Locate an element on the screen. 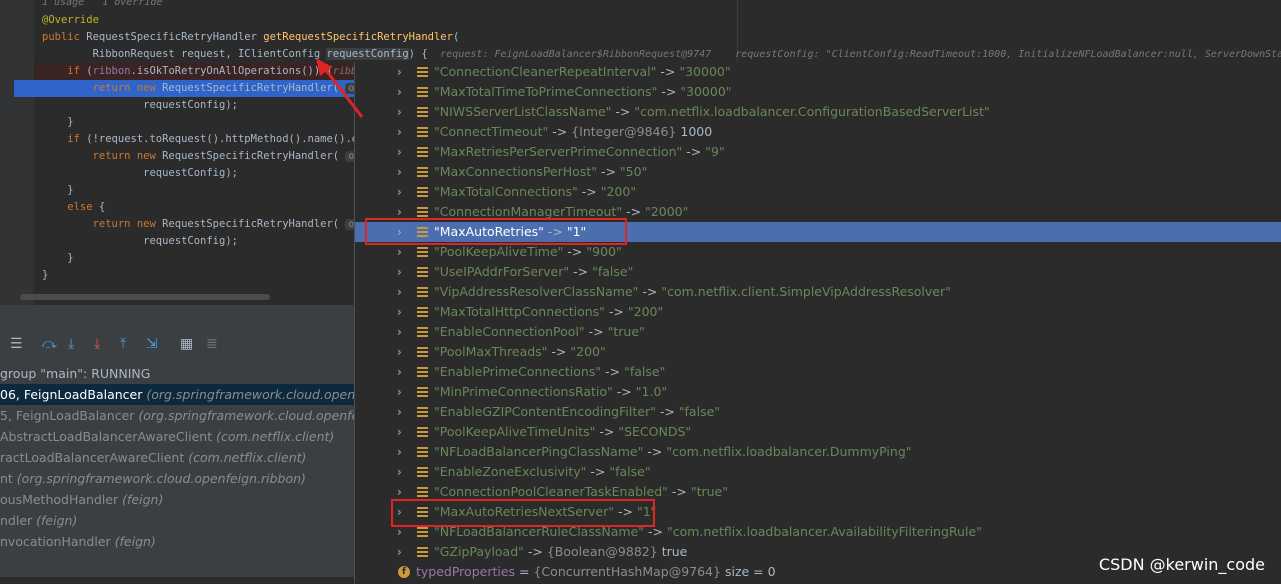  entry-text: "EnablePrimeConnections" -> "false" is located at coordinates (549, 372).